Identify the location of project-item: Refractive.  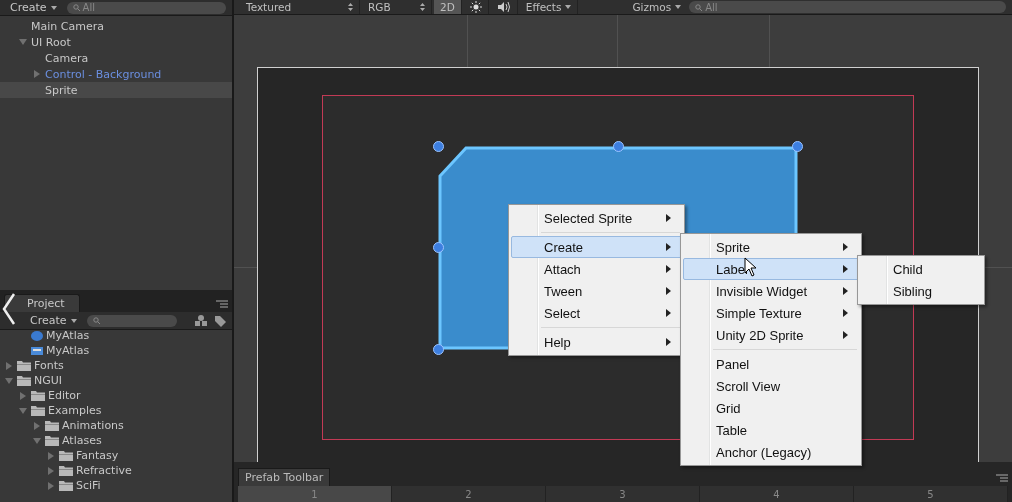
(116, 470).